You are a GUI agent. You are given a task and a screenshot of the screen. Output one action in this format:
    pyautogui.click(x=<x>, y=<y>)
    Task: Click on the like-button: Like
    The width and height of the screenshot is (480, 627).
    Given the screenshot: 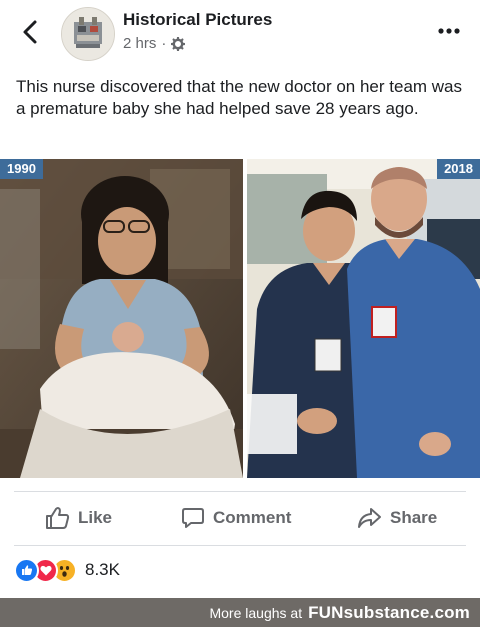 What is the action you would take?
    pyautogui.click(x=78, y=518)
    